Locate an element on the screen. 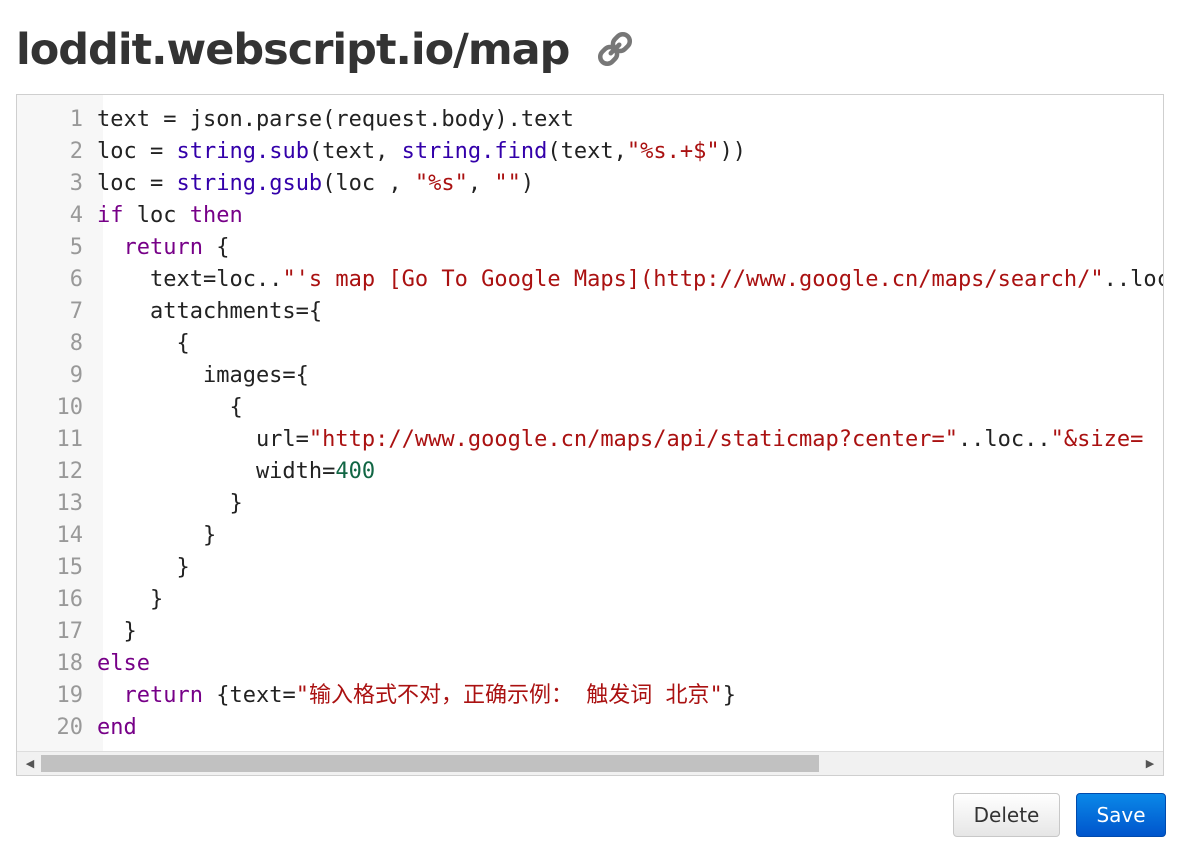 This screenshot has height=853, width=1189. code-line: 15 } is located at coordinates (590, 568).